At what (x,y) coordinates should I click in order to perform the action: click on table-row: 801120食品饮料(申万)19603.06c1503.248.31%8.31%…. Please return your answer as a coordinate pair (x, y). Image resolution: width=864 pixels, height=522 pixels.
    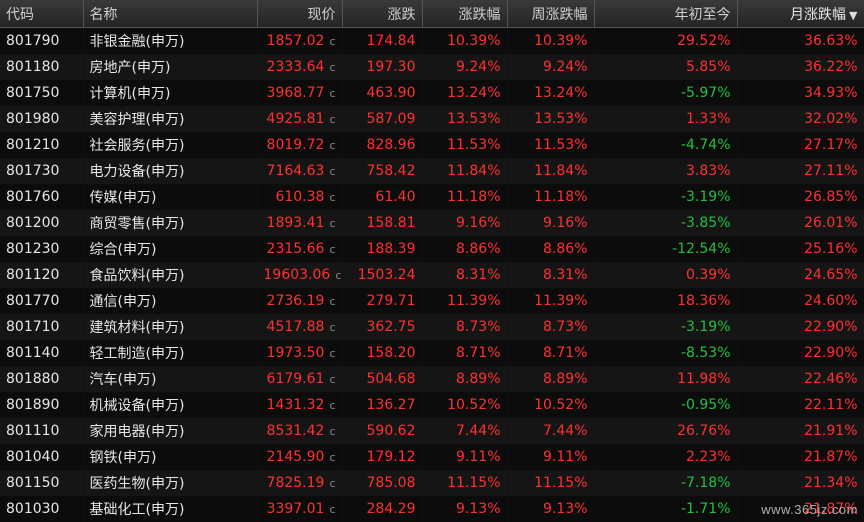
    Looking at the image, I should click on (432, 275).